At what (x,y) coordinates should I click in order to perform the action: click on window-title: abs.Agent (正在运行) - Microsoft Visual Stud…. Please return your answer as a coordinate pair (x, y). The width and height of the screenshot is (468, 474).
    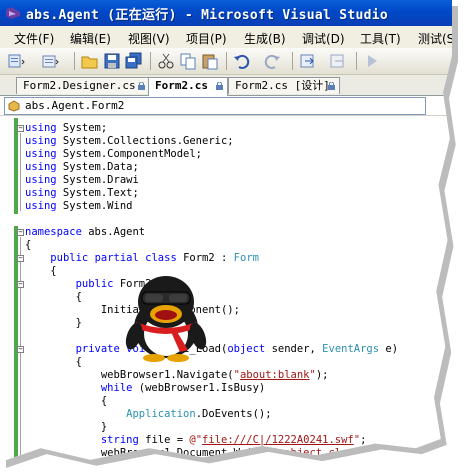
    Looking at the image, I should click on (207, 15).